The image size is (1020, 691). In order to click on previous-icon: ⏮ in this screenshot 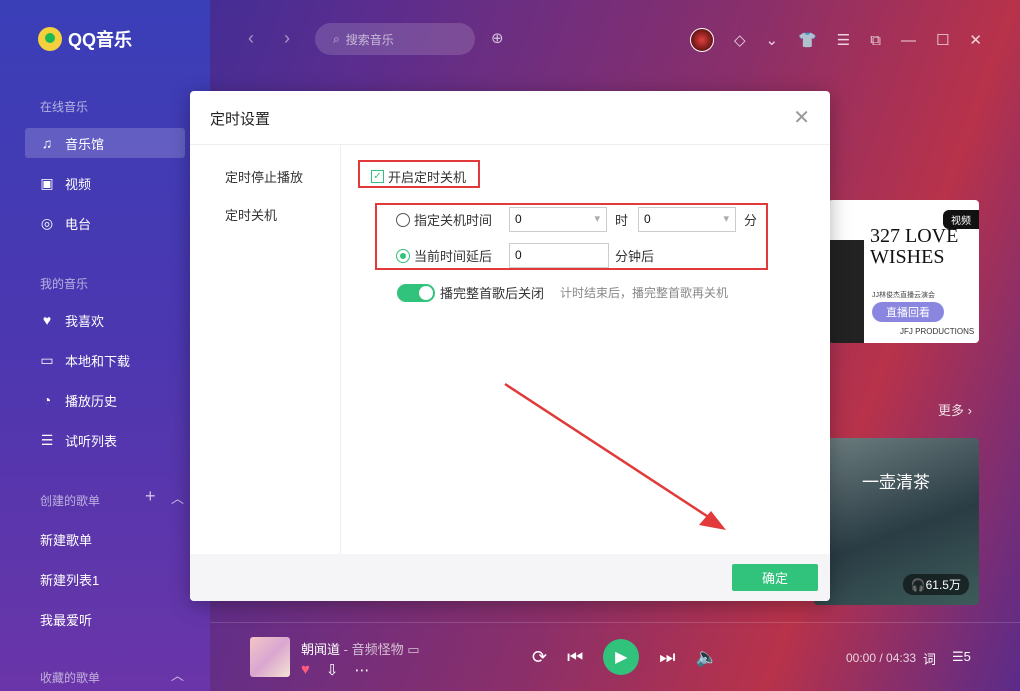, I will do `click(575, 657)`.